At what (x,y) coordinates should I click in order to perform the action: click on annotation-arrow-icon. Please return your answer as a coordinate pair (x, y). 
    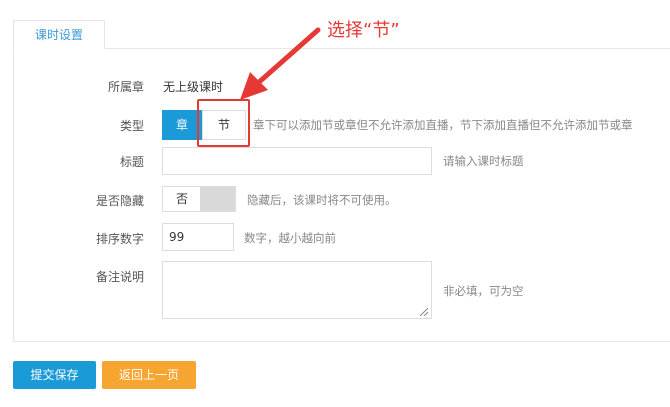
    Looking at the image, I should click on (280, 63).